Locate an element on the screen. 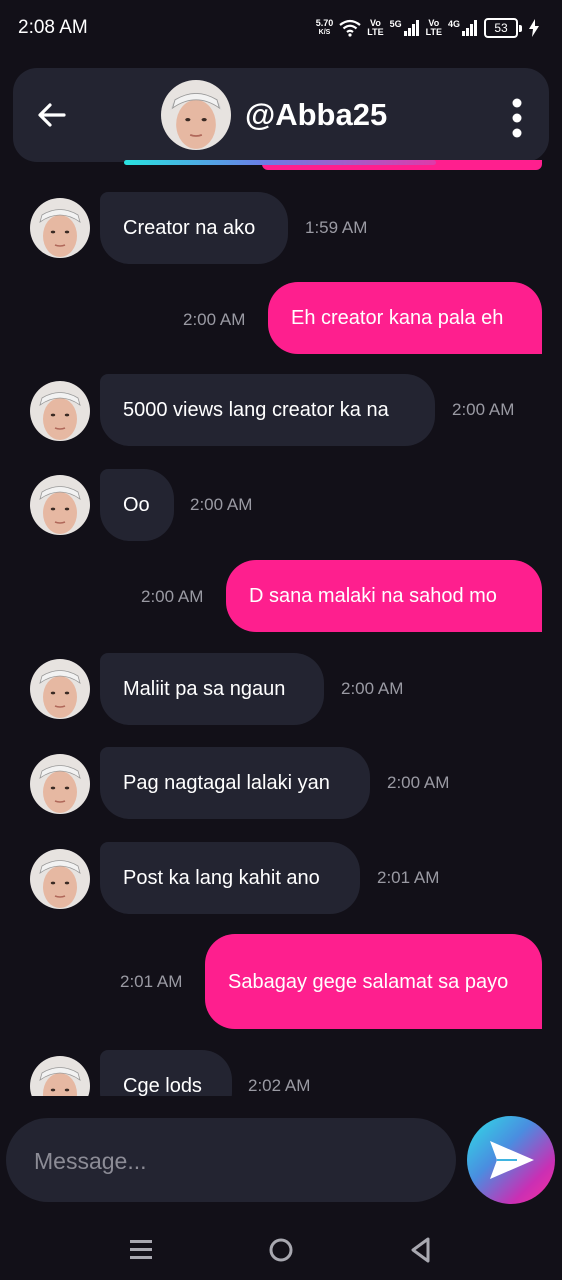 This screenshot has width=562, height=1280. wifi-icon is located at coordinates (350, 28).